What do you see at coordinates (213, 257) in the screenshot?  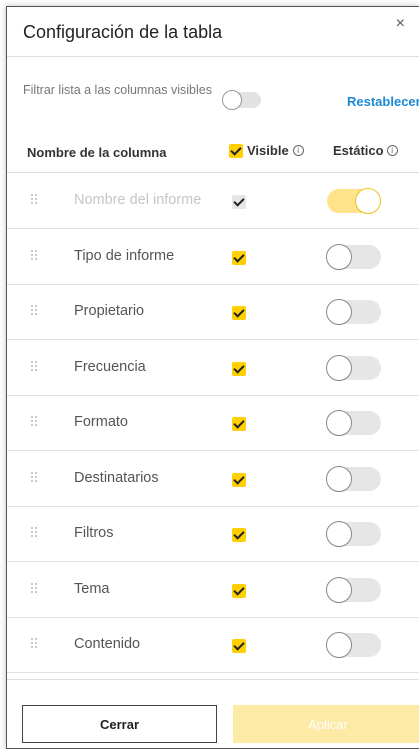 I see `table-row: Tipo de informe` at bounding box center [213, 257].